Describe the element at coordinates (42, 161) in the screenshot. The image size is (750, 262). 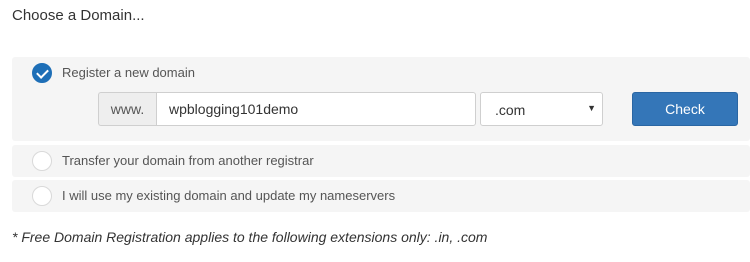
I see `radio-transfer` at that location.